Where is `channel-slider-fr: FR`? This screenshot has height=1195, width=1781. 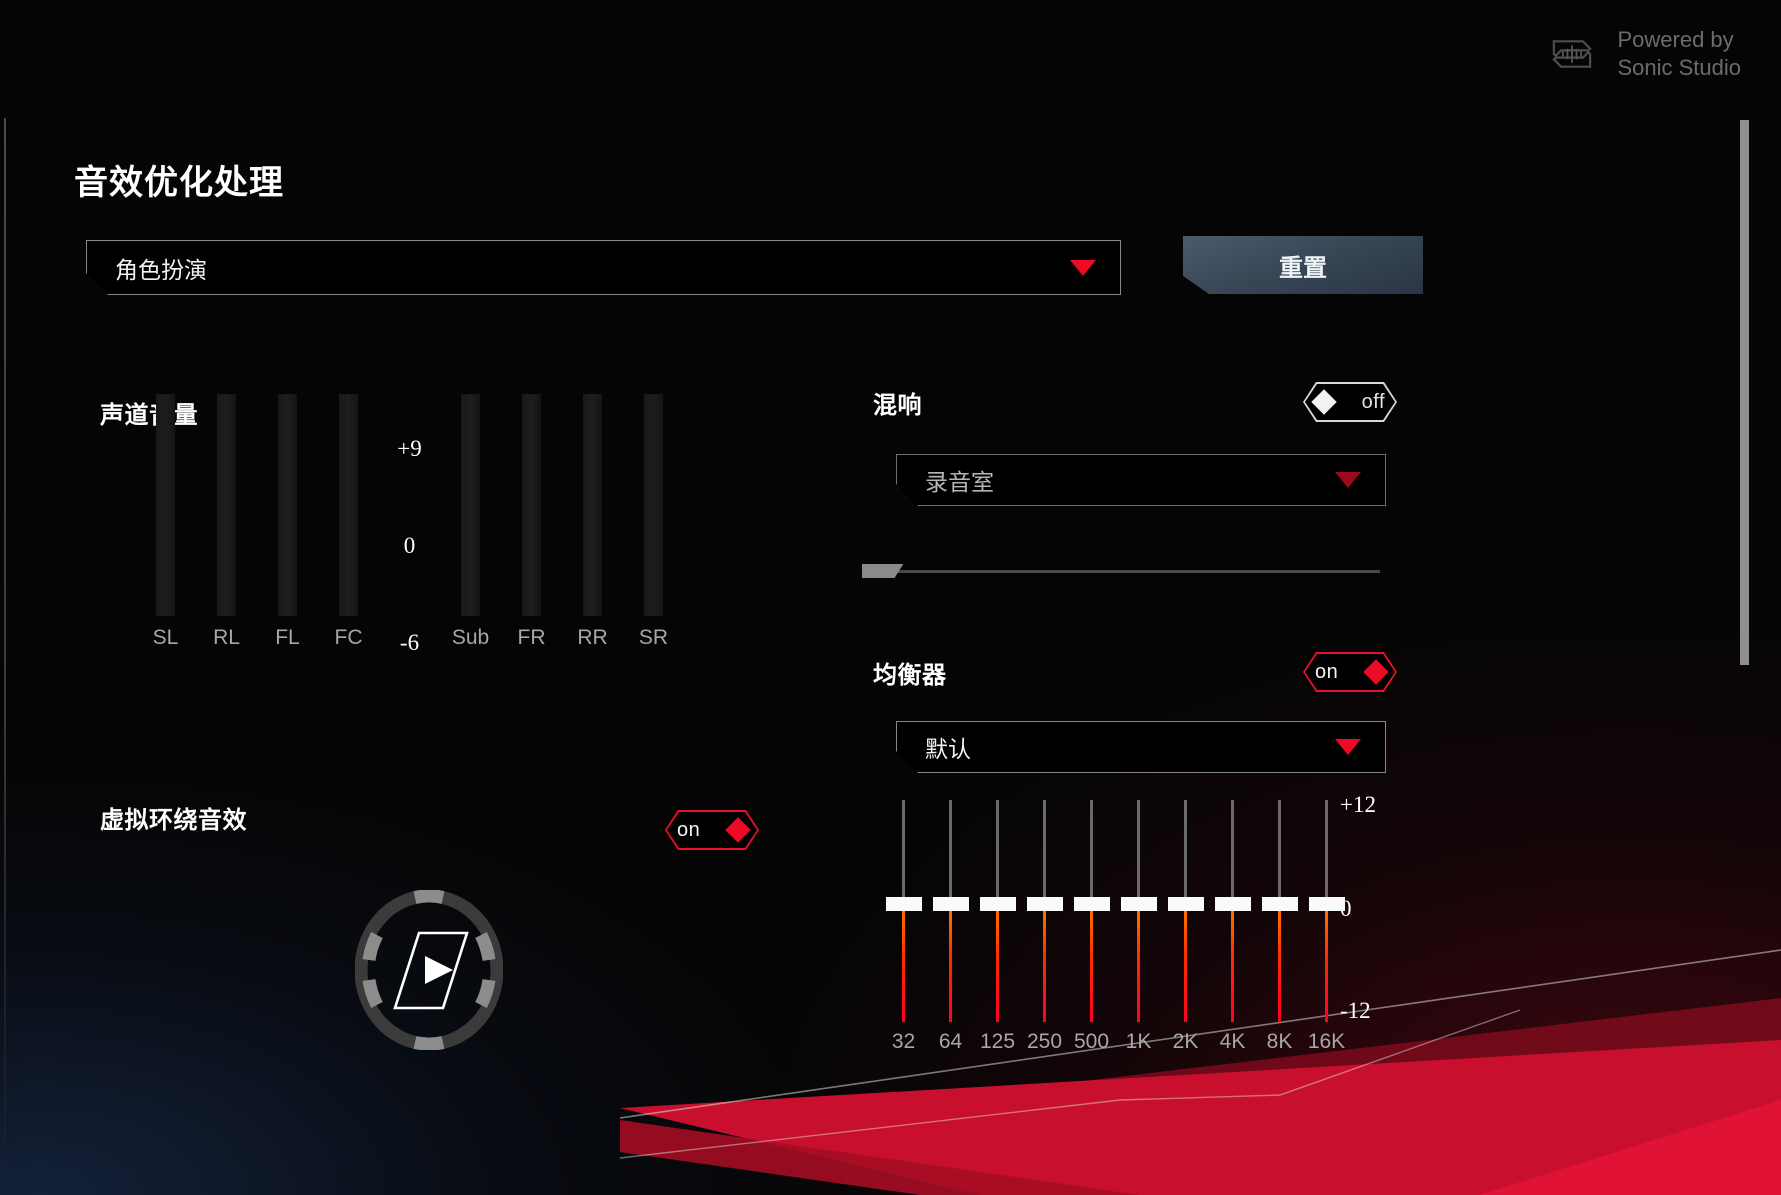
channel-slider-fr: FR is located at coordinates (531, 522).